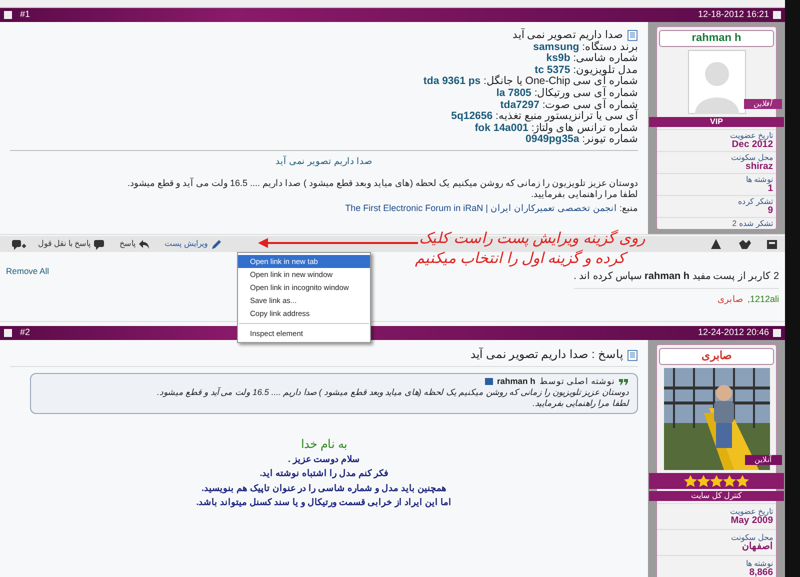  I want to click on thanked-user: 1212ali,, so click(763, 299).